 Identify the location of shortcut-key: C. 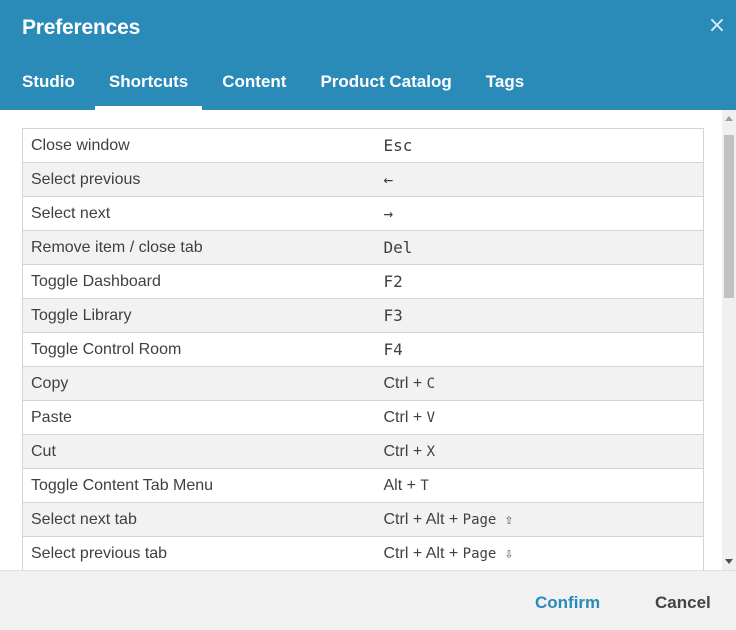
(431, 383).